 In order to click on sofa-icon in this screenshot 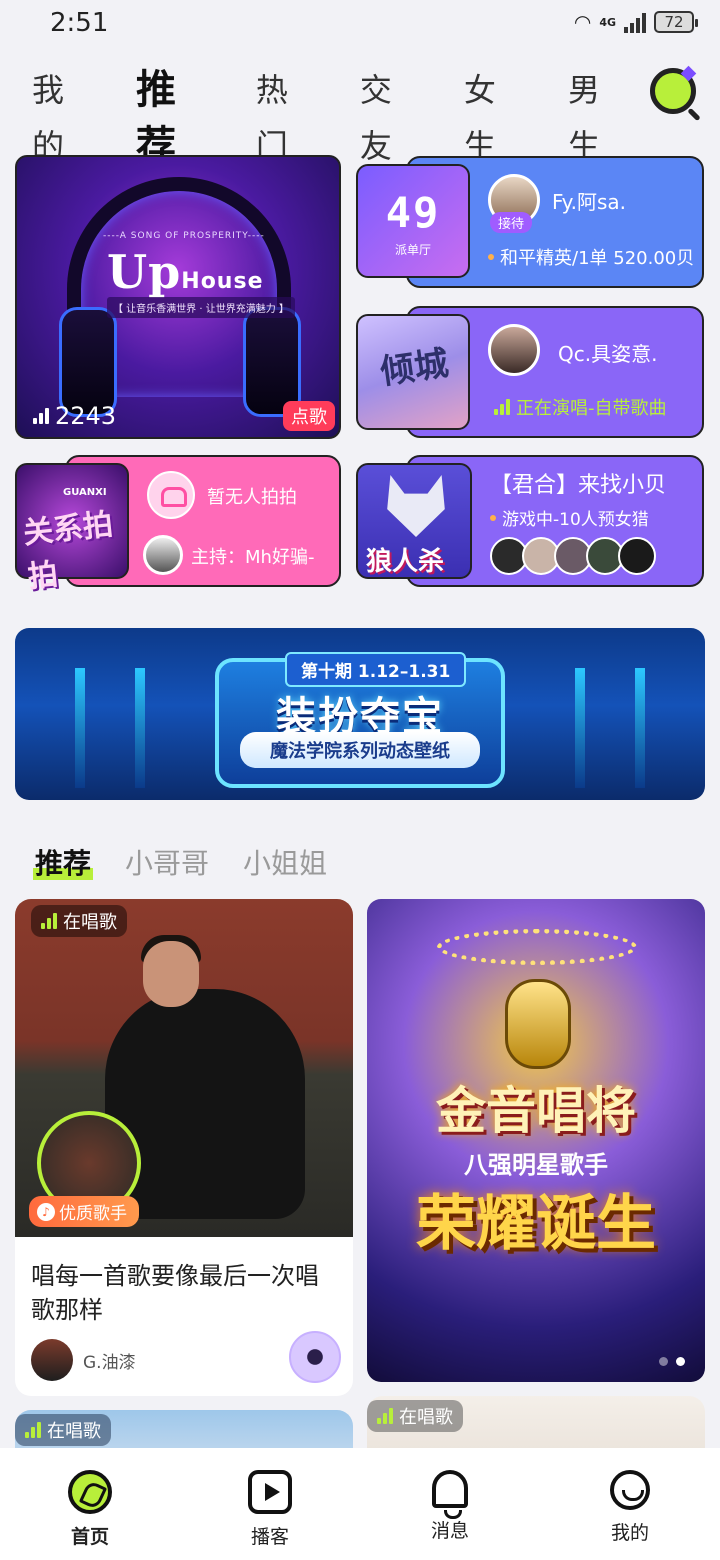, I will do `click(171, 495)`.